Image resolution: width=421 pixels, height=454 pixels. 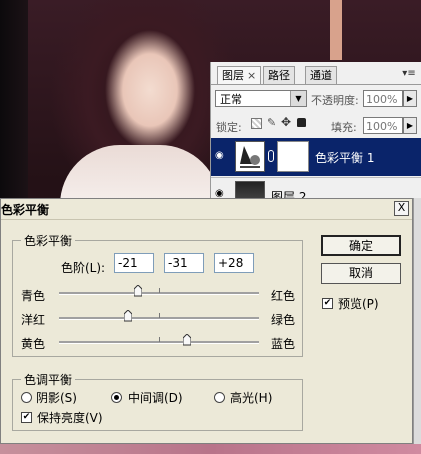 What do you see at coordinates (256, 123) in the screenshot?
I see `lock-transparent-icon` at bounding box center [256, 123].